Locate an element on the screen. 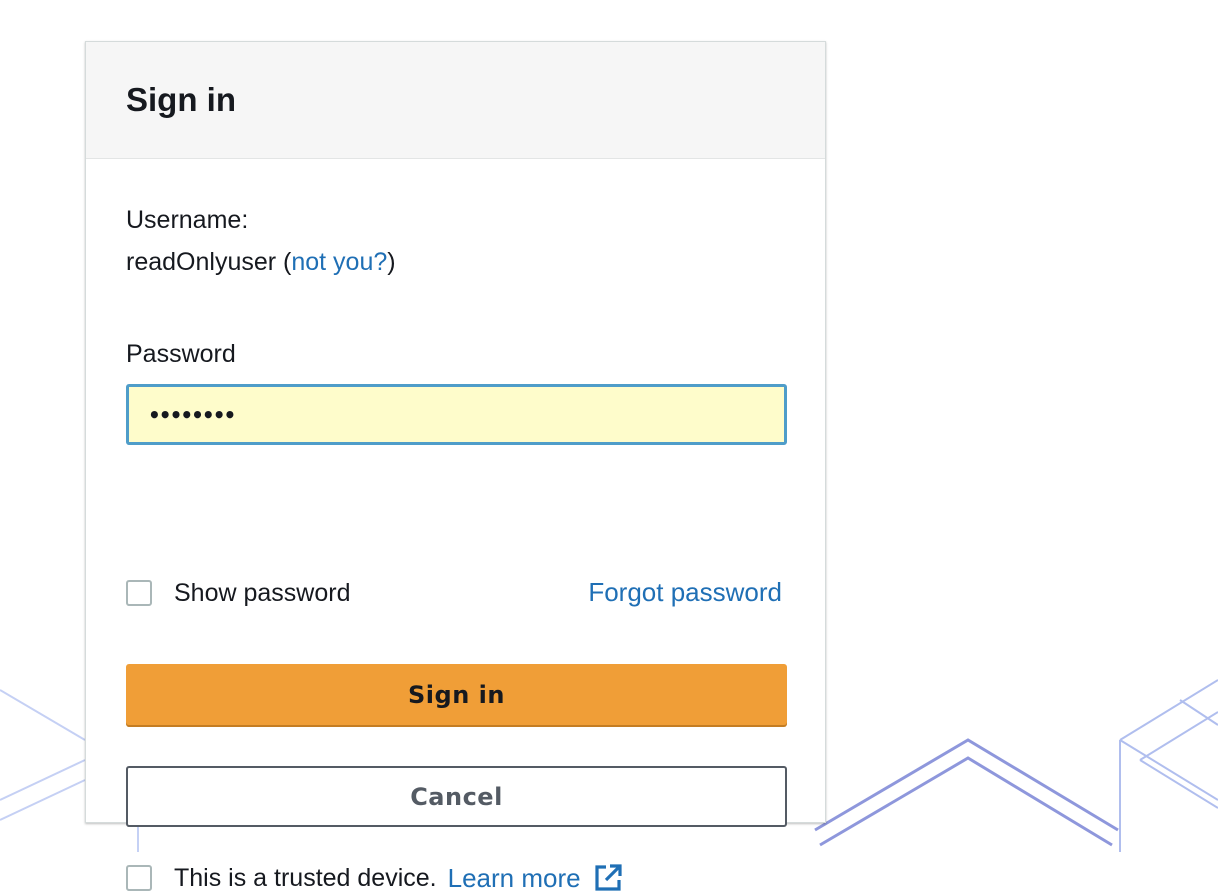  learn-more-link: Learn more is located at coordinates (535, 878).